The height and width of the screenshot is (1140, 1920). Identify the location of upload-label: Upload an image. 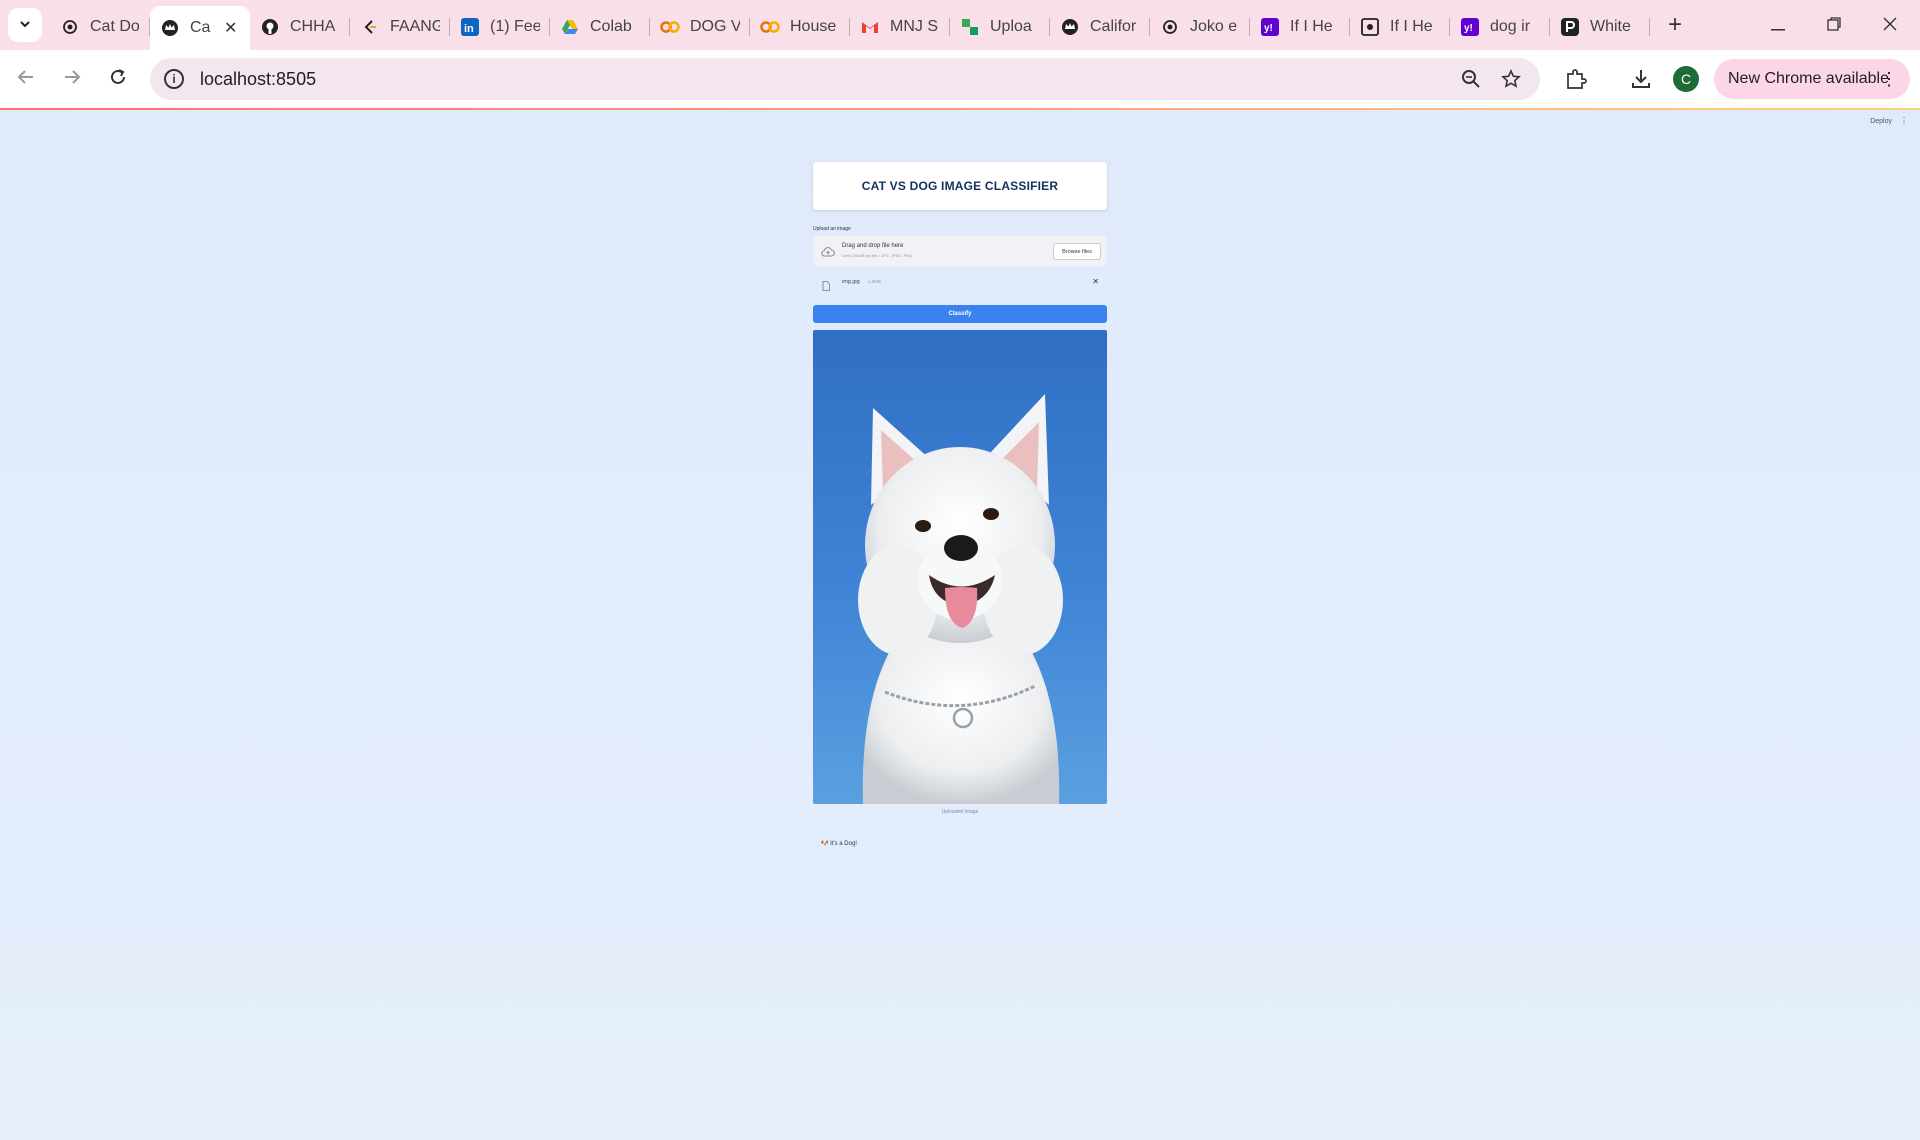
(832, 229).